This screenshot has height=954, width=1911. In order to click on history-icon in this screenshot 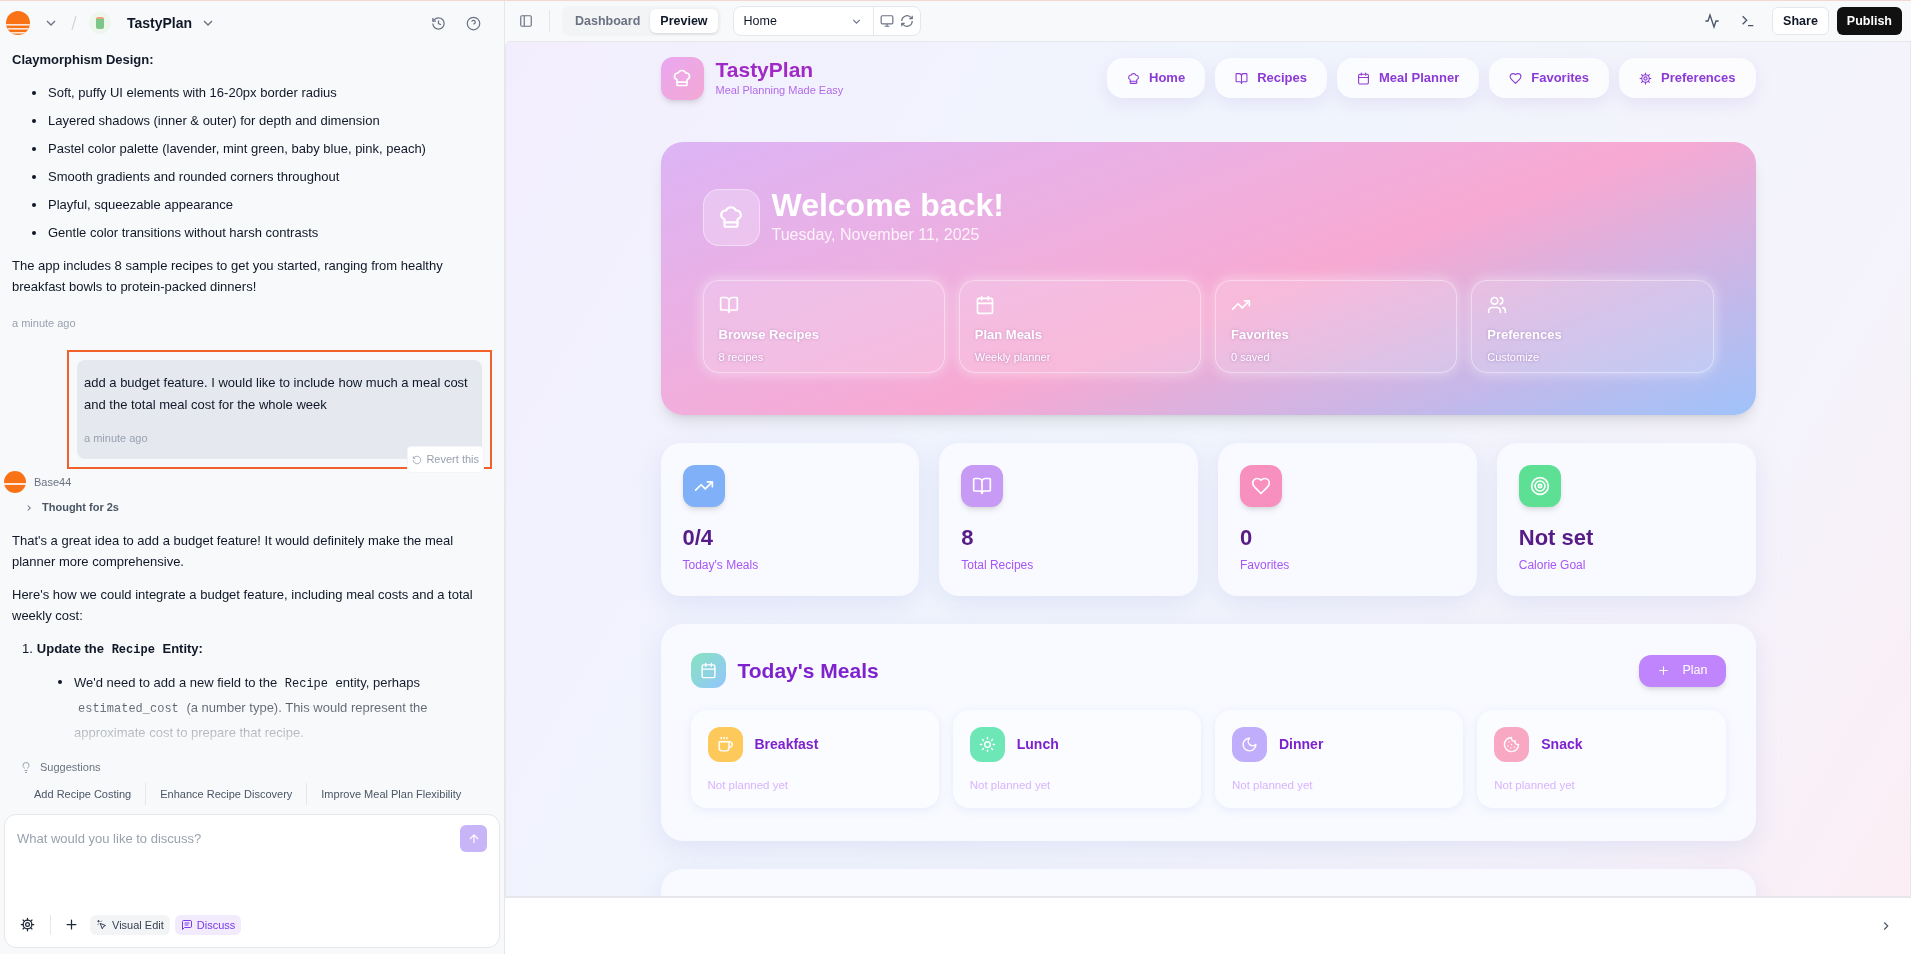, I will do `click(438, 23)`.